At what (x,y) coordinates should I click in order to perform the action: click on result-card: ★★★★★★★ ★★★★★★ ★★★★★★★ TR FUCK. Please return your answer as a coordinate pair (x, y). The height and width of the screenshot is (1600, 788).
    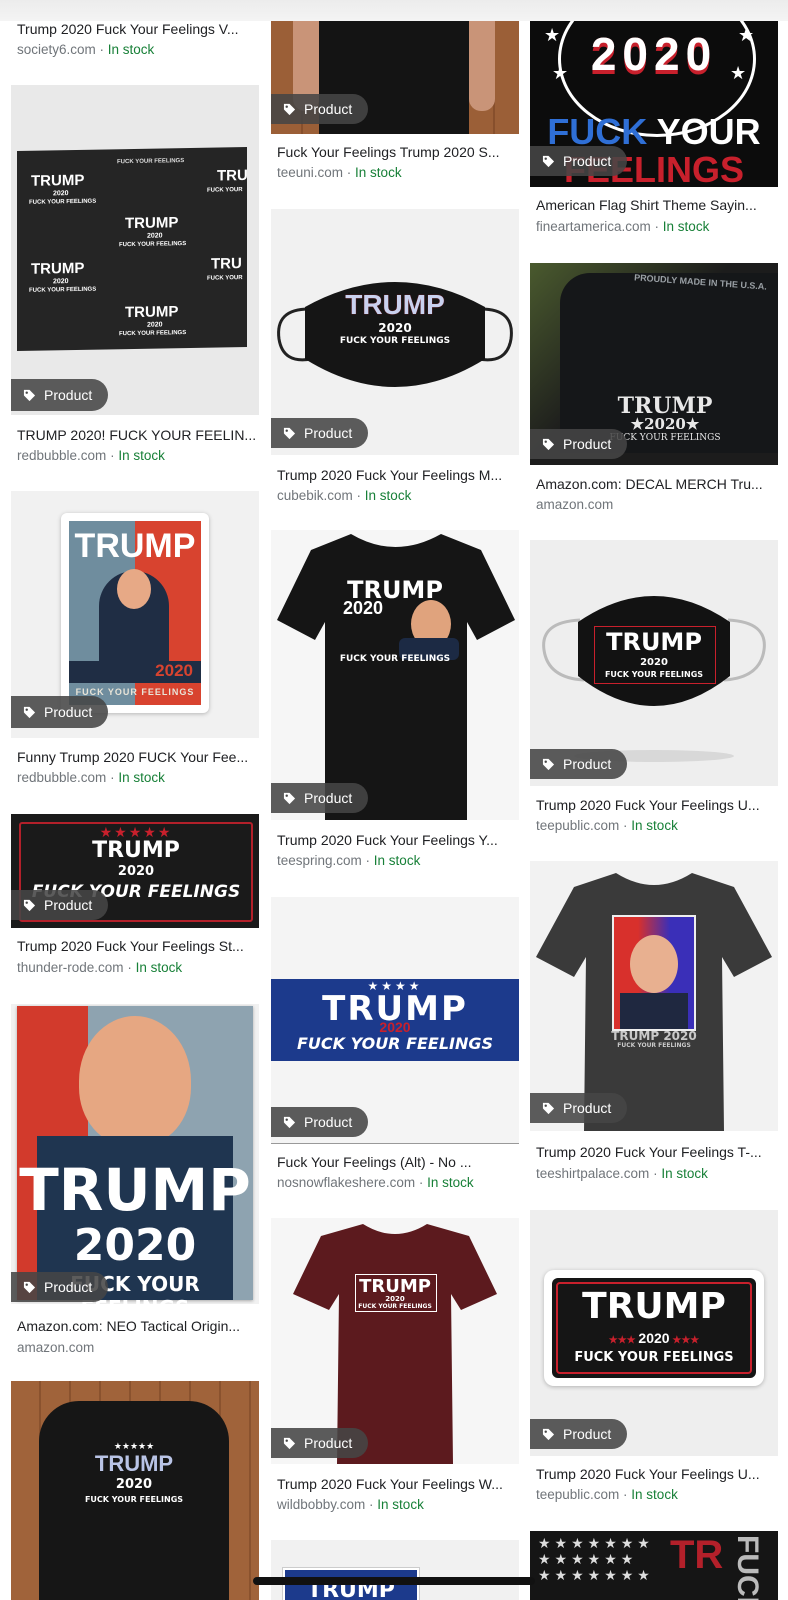
    Looking at the image, I should click on (654, 1565).